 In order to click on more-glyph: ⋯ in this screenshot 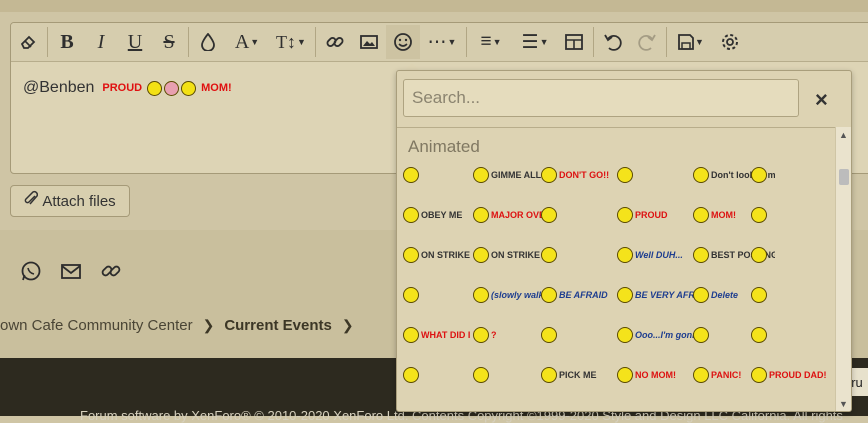, I will do `click(437, 42)`.